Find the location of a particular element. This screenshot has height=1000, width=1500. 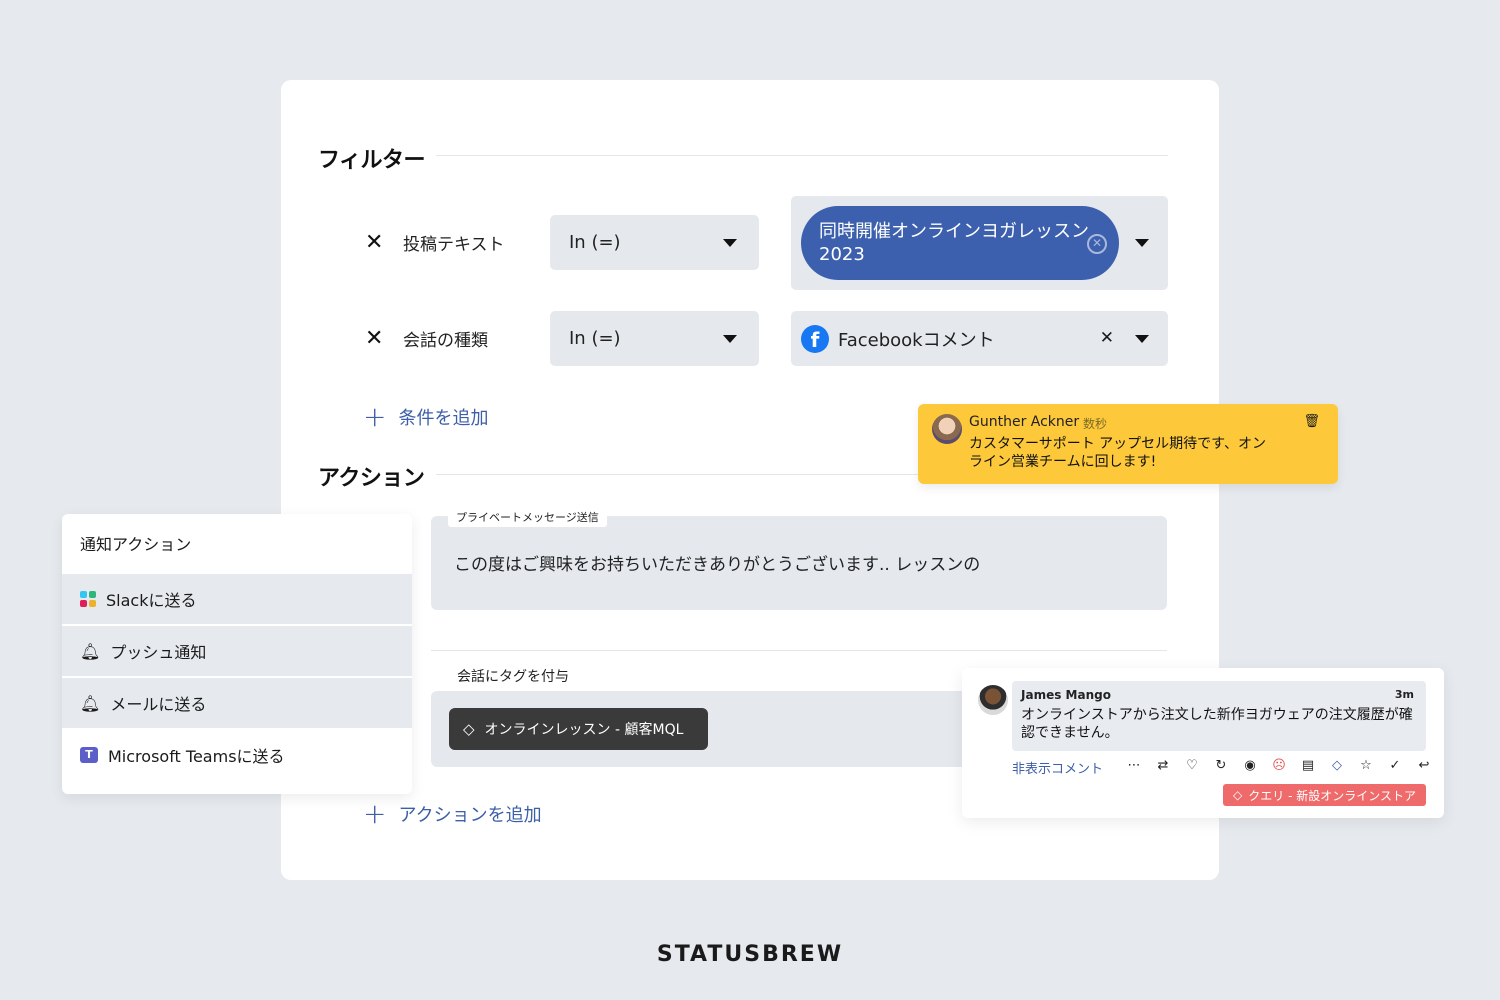

filter-1-operator-value: In (=) is located at coordinates (595, 242).